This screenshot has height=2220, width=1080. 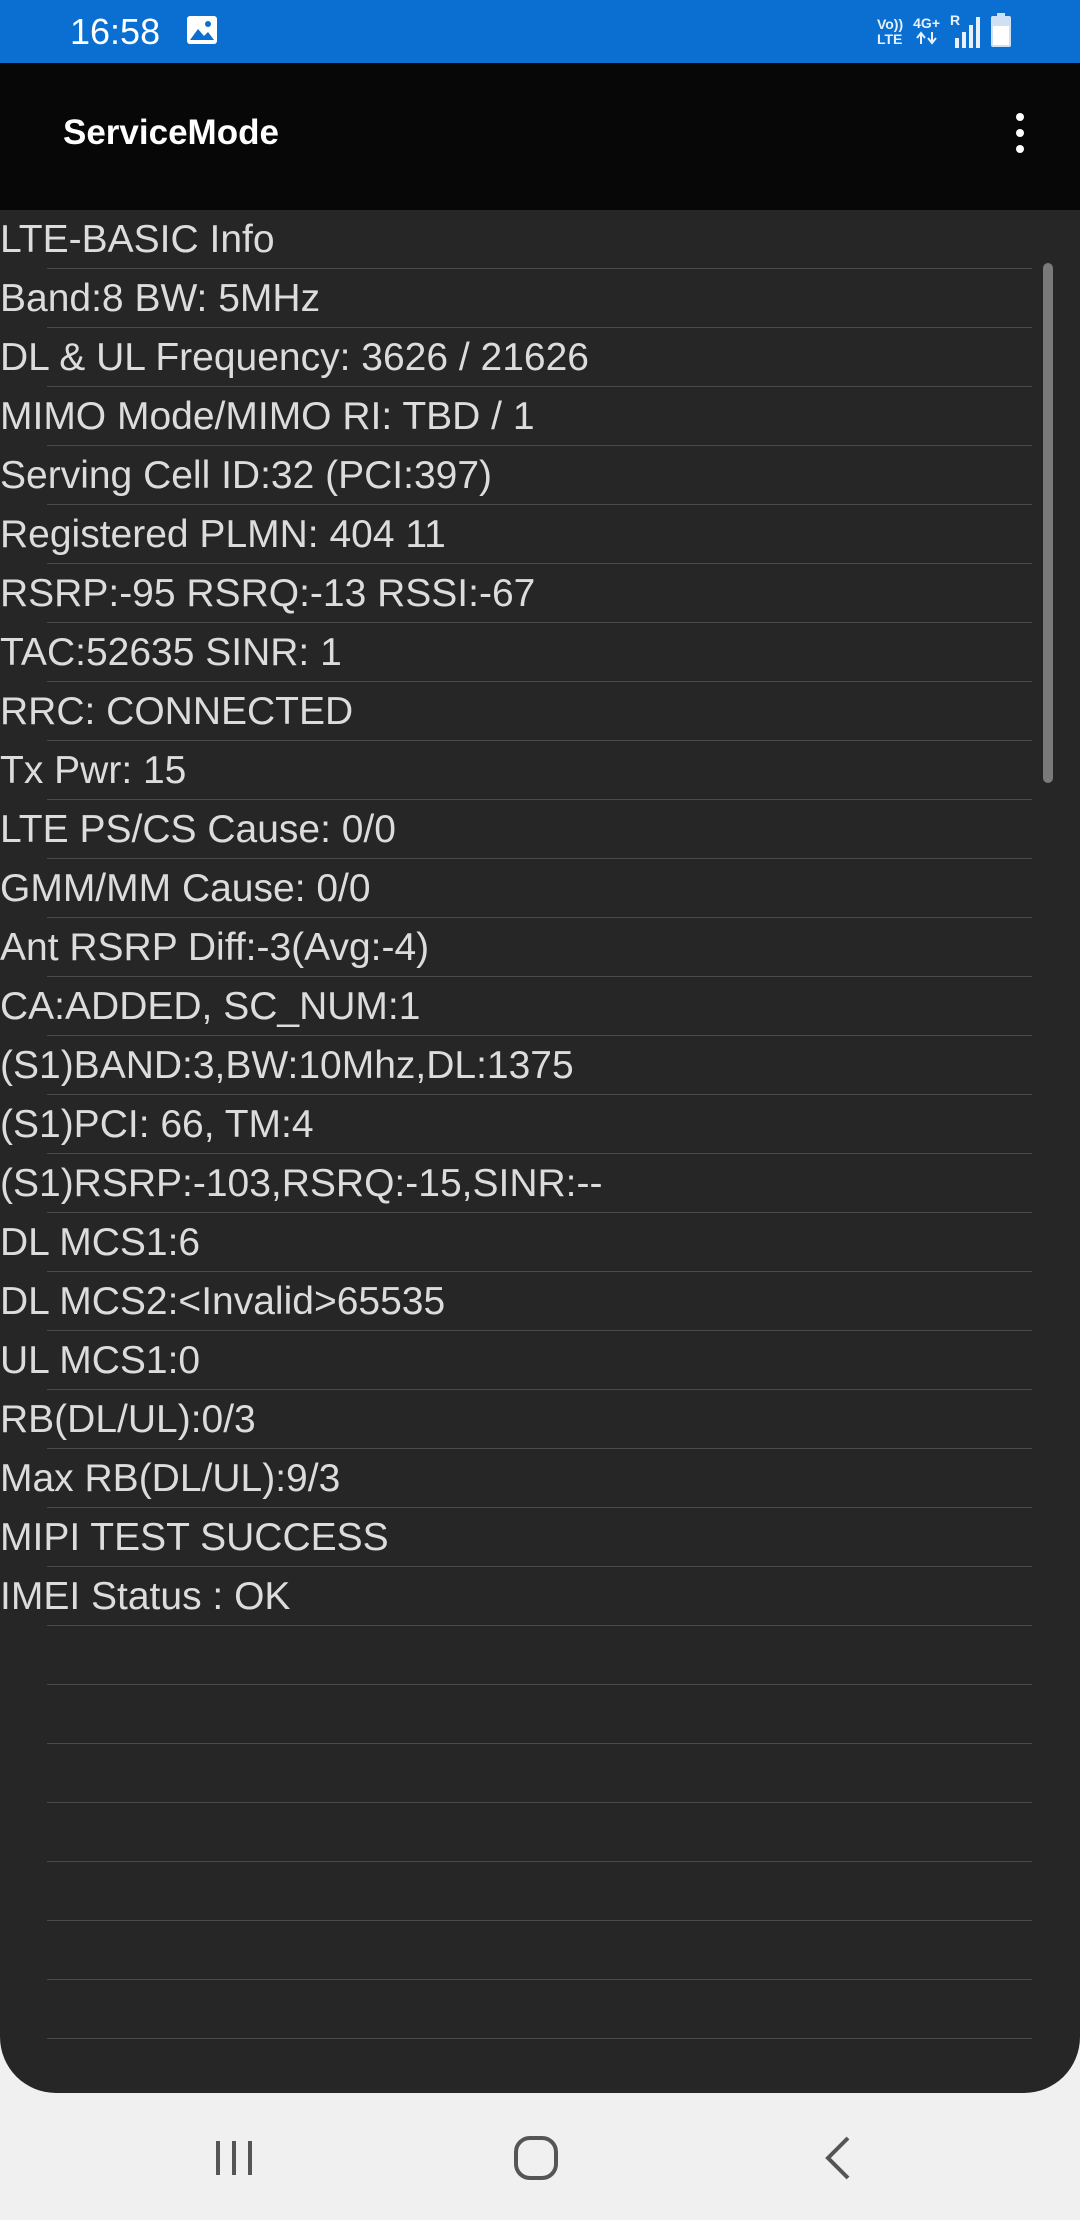 What do you see at coordinates (540, 770) in the screenshot?
I see `info-row: Tx Pwr: 15` at bounding box center [540, 770].